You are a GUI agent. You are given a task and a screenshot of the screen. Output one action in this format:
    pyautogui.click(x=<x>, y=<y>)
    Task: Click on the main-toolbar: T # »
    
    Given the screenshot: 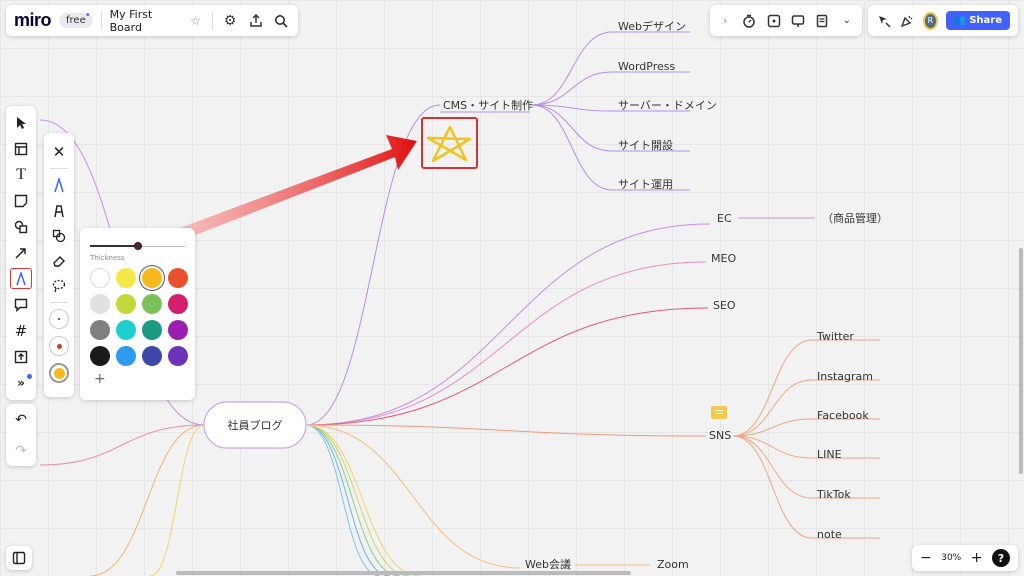 What is the action you would take?
    pyautogui.click(x=21, y=253)
    